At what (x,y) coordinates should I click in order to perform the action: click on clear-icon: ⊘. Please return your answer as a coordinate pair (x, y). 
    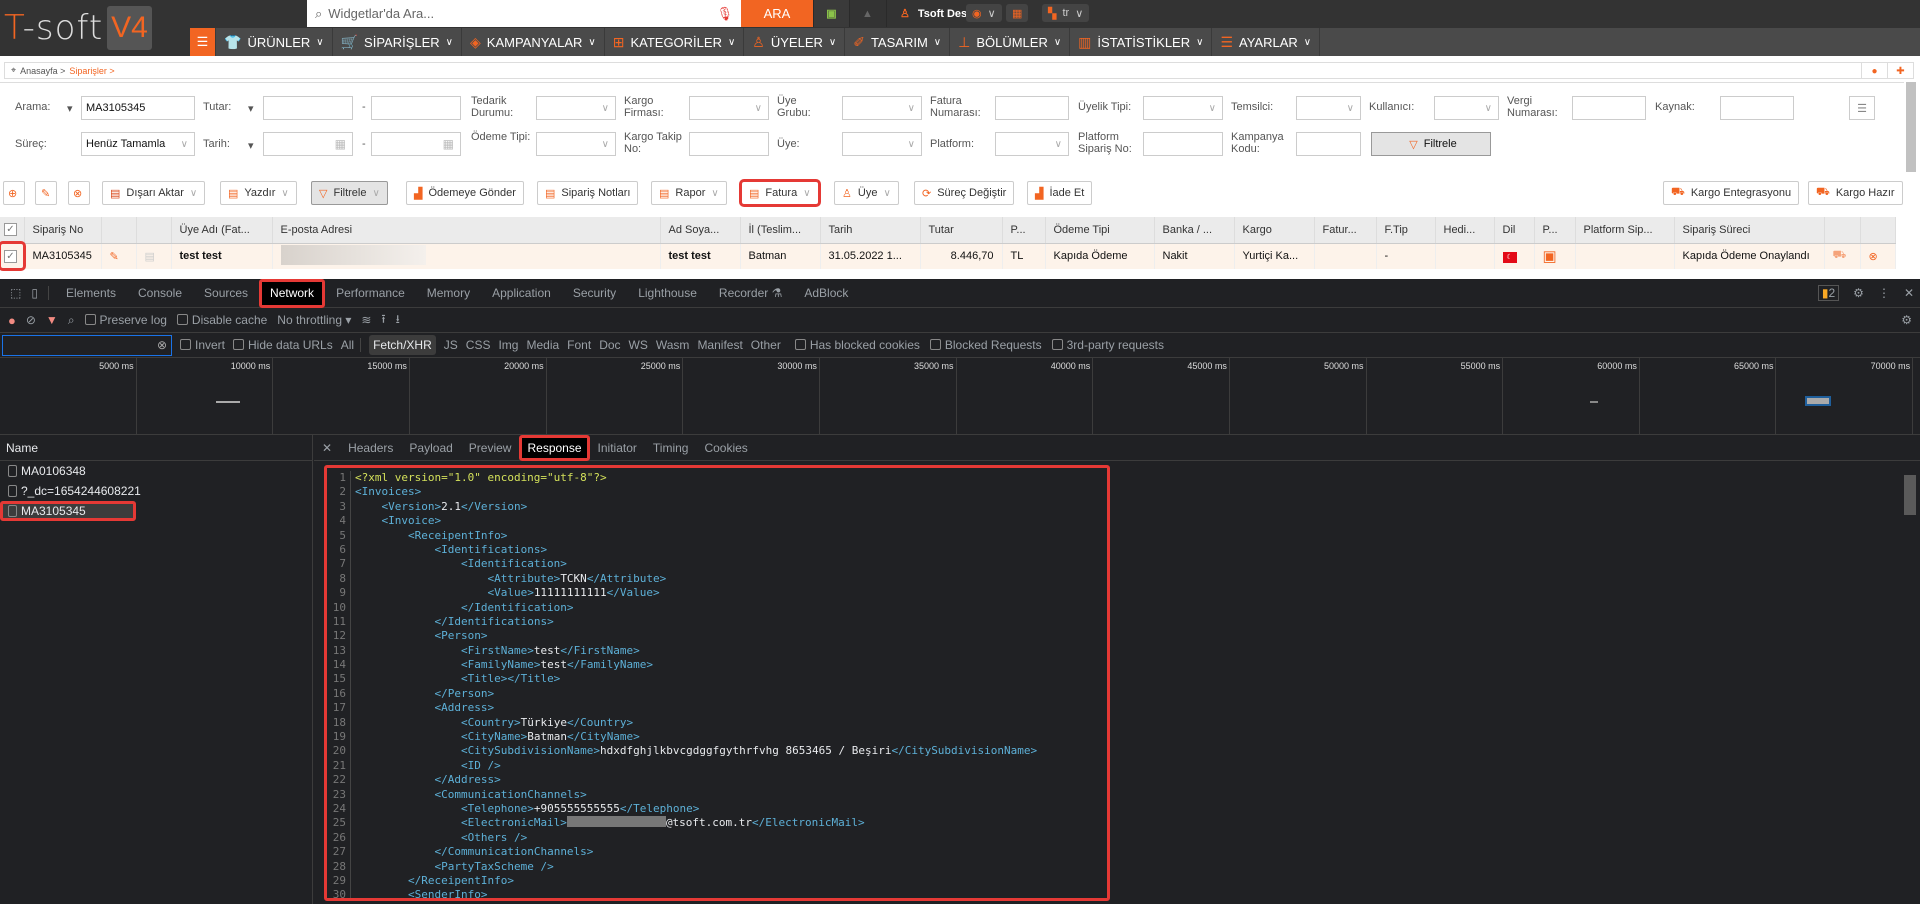
    Looking at the image, I should click on (31, 320).